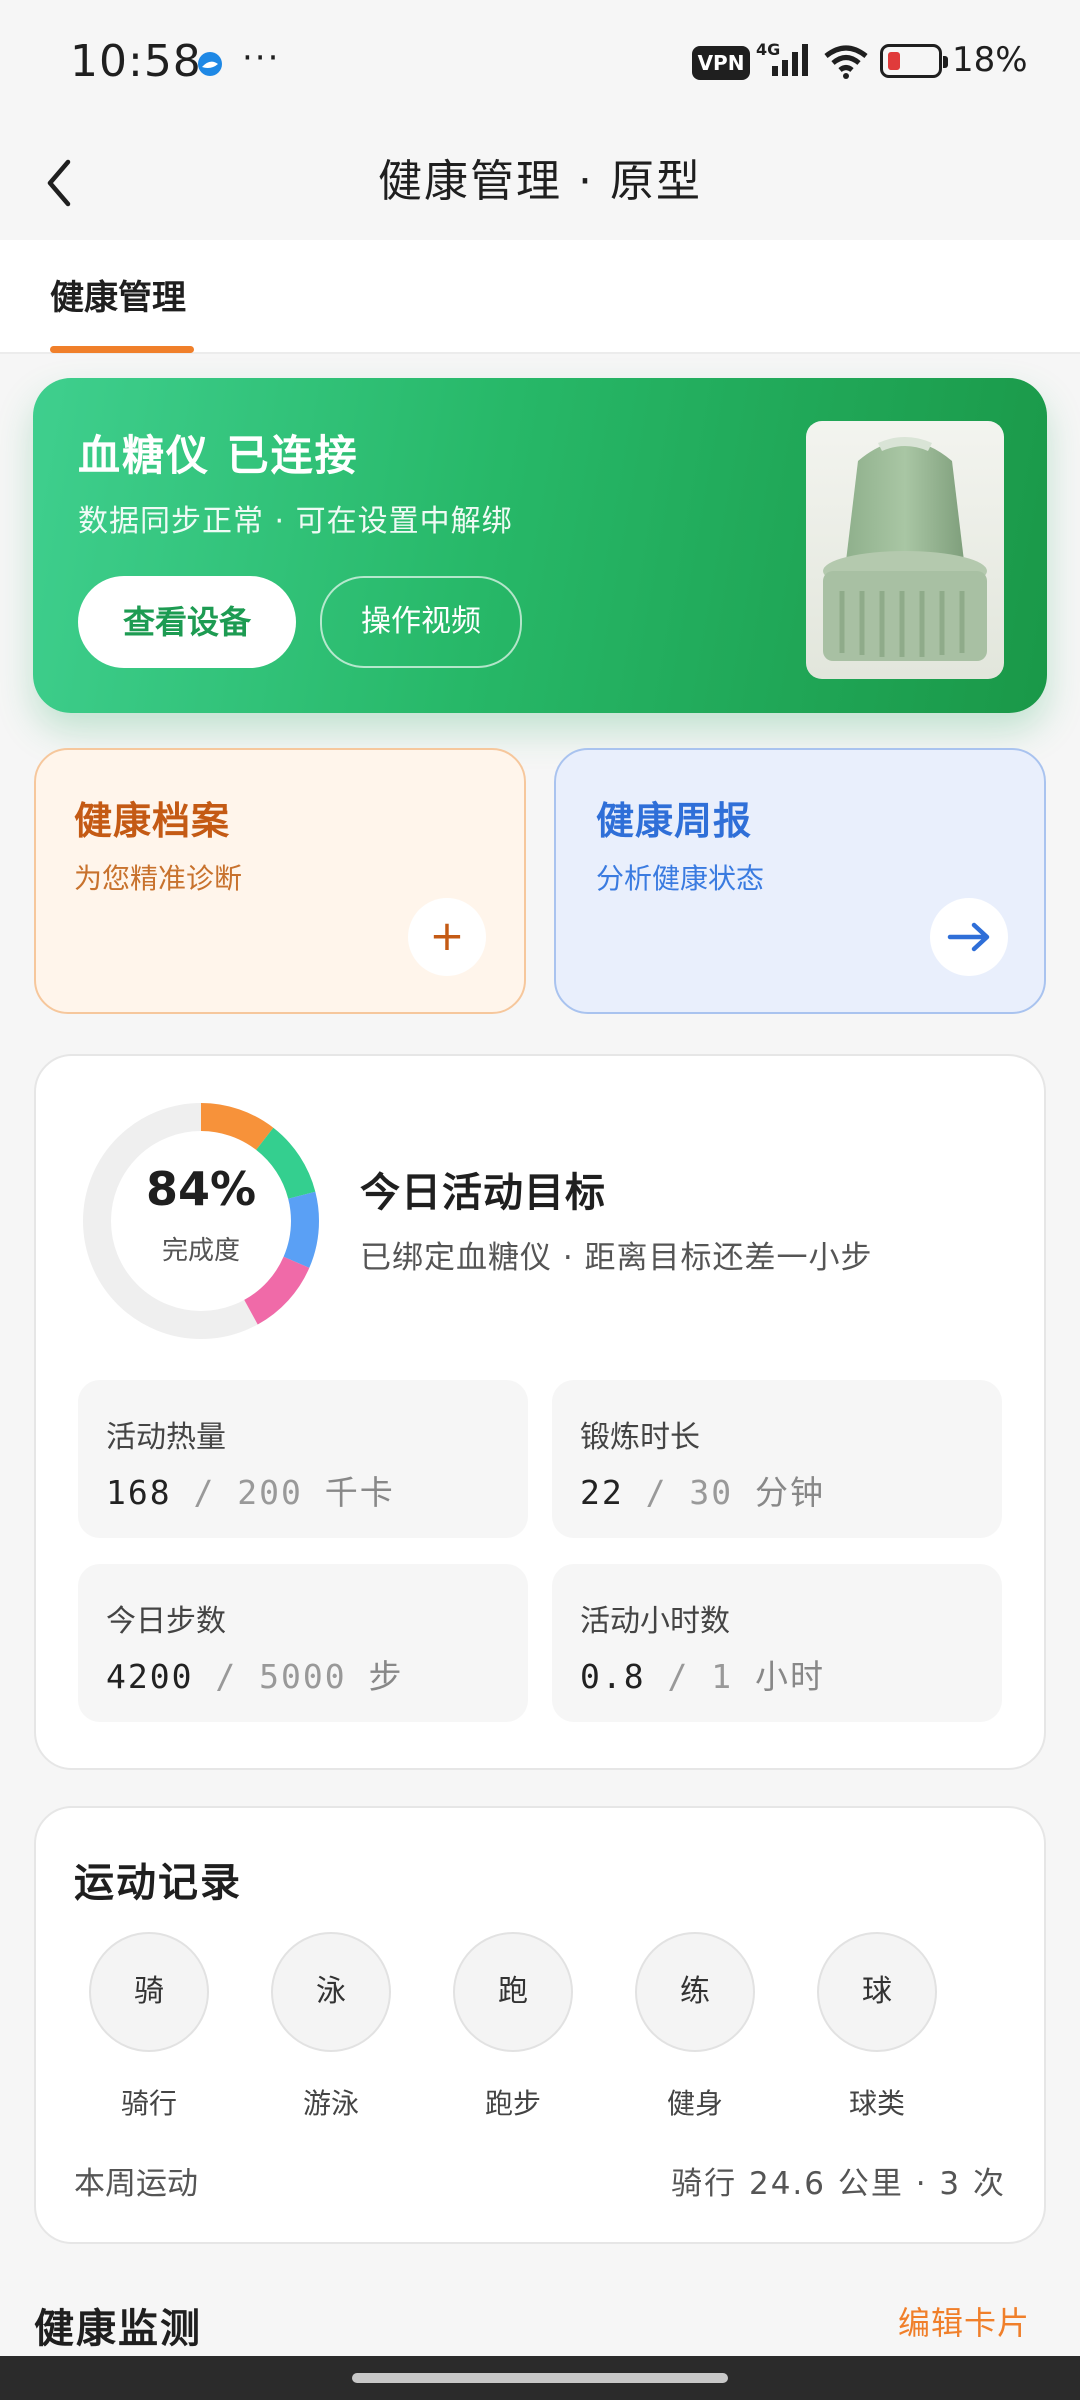 This screenshot has width=1080, height=2400. Describe the element at coordinates (513, 1992) in the screenshot. I see `sport-running-icon: 跑` at that location.